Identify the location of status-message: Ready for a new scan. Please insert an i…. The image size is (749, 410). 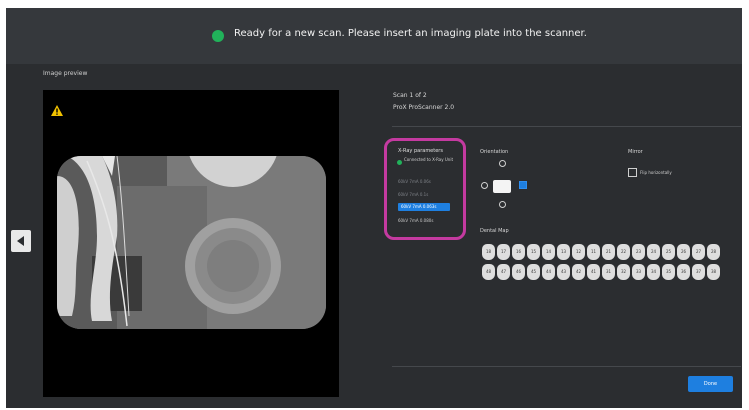
(410, 33).